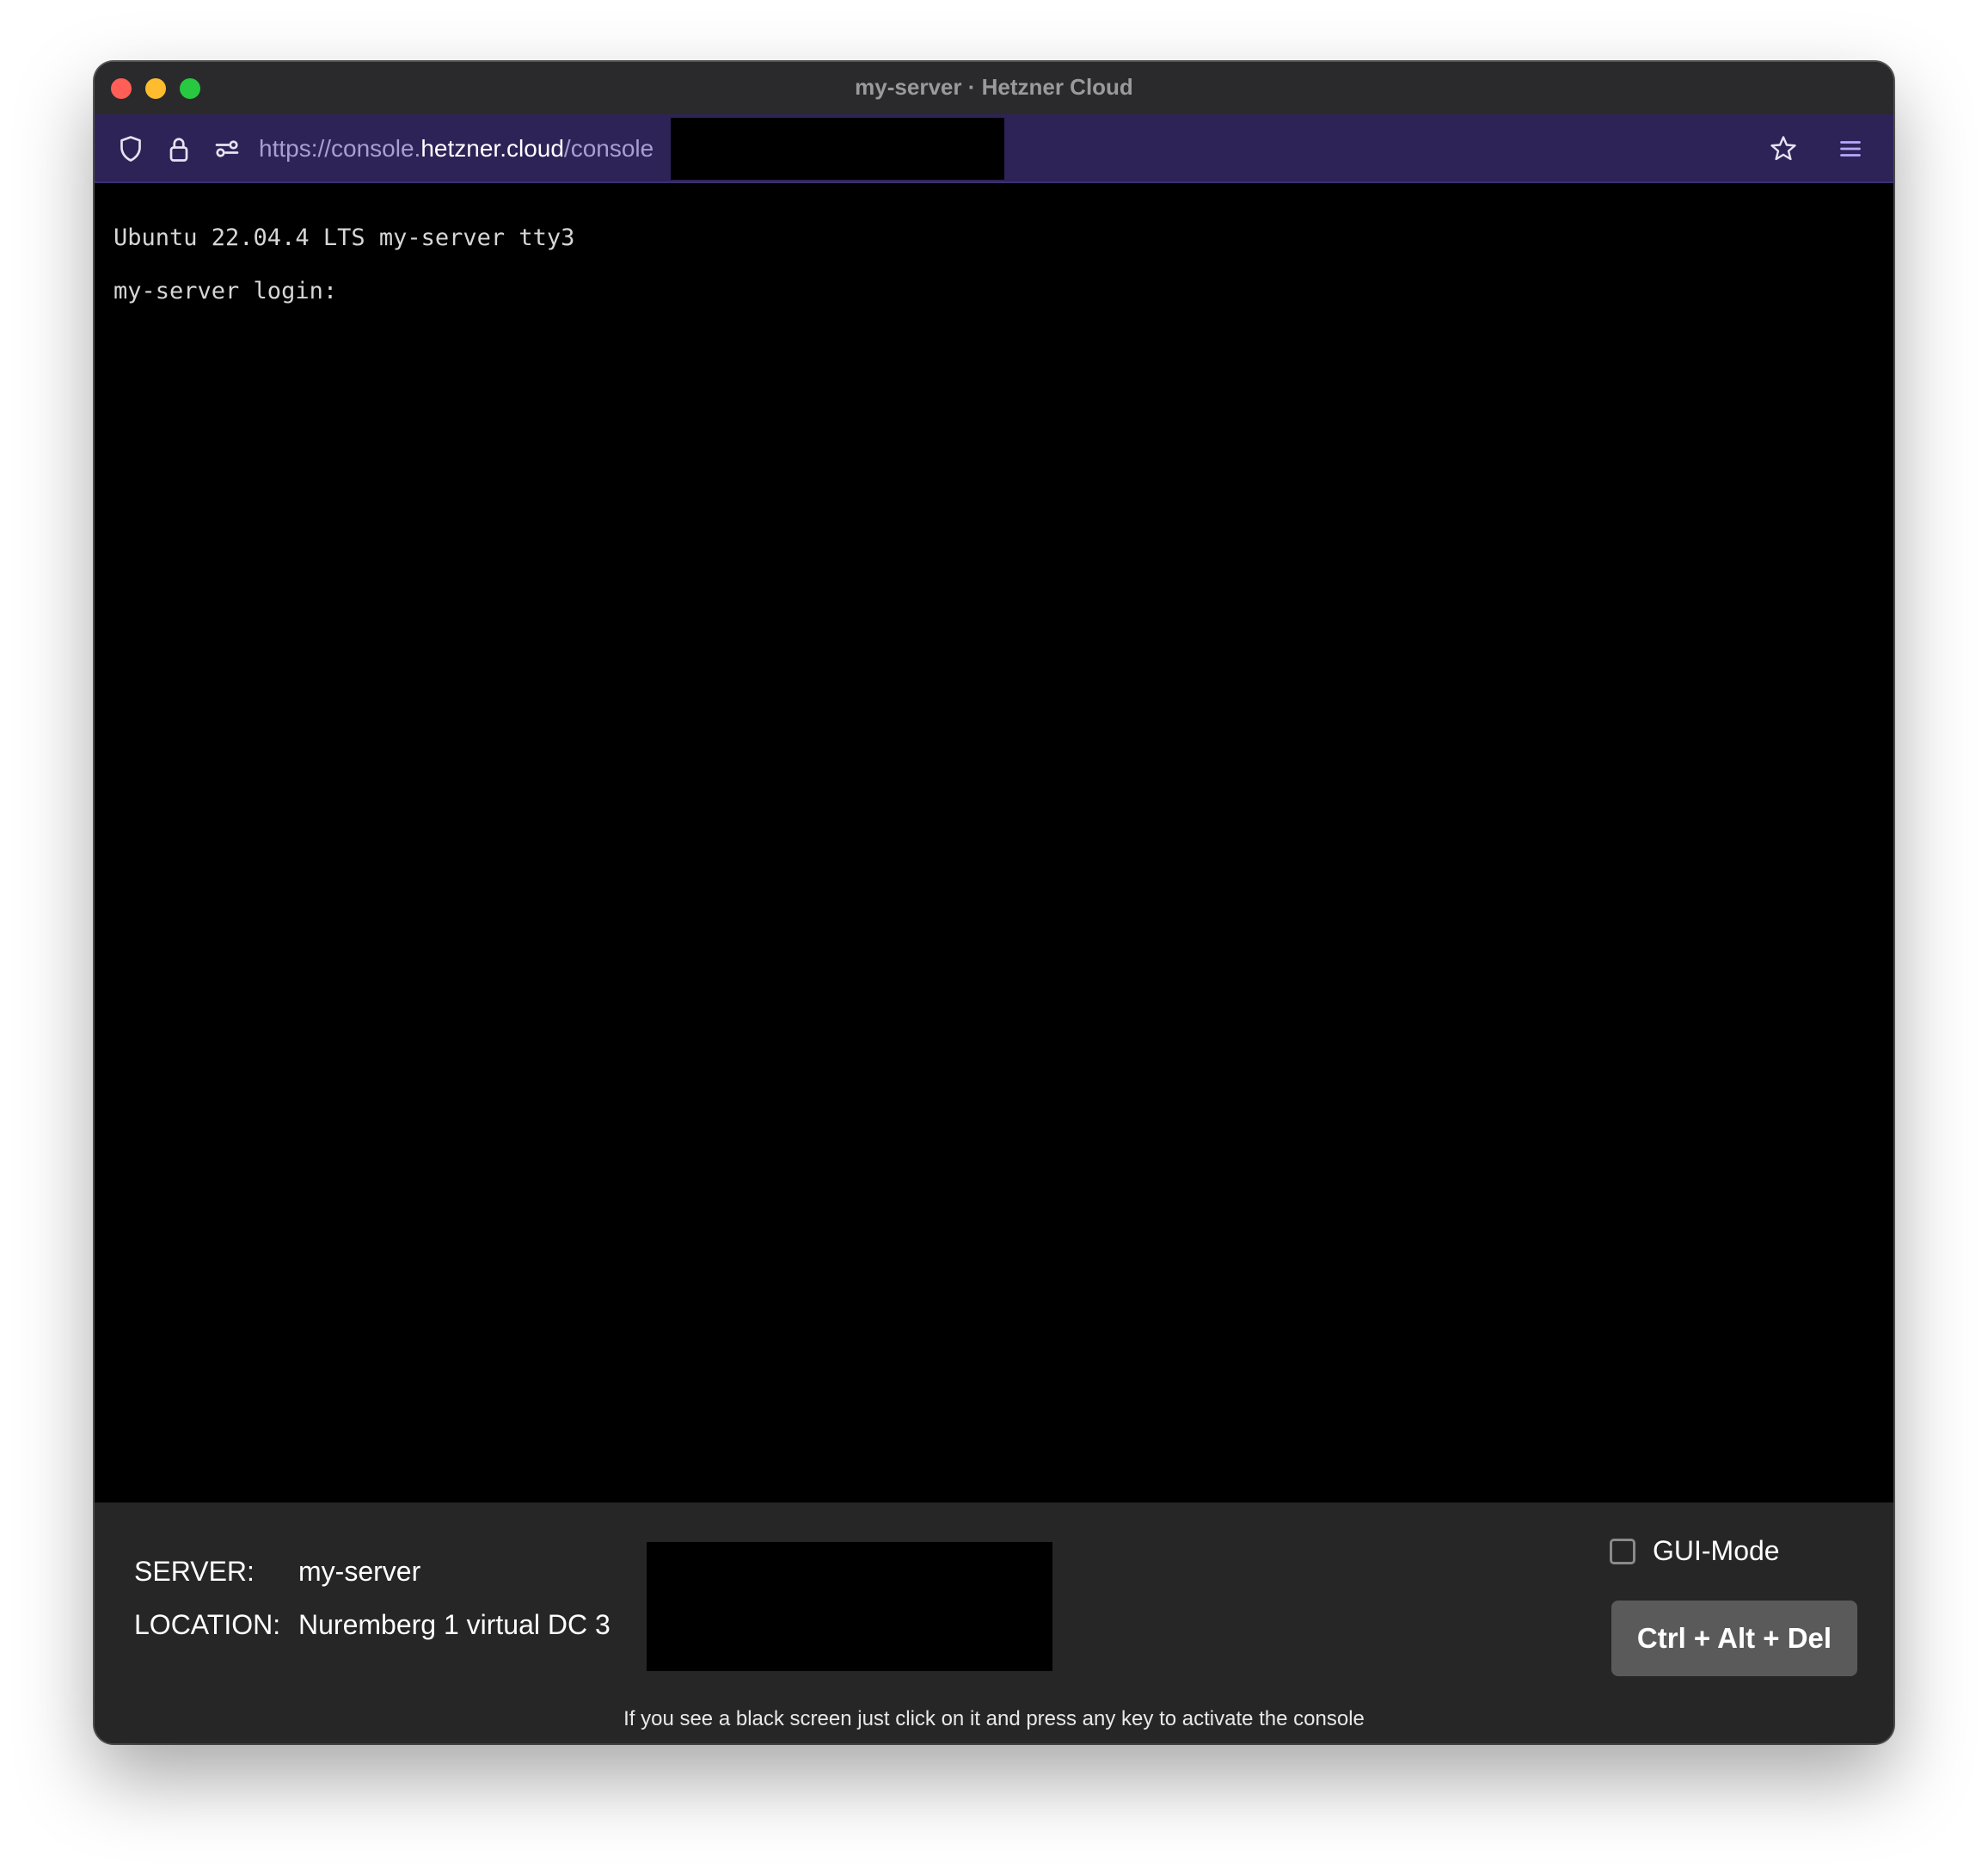  Describe the element at coordinates (492, 148) in the screenshot. I see `url-host: hetzner.cloud` at that location.